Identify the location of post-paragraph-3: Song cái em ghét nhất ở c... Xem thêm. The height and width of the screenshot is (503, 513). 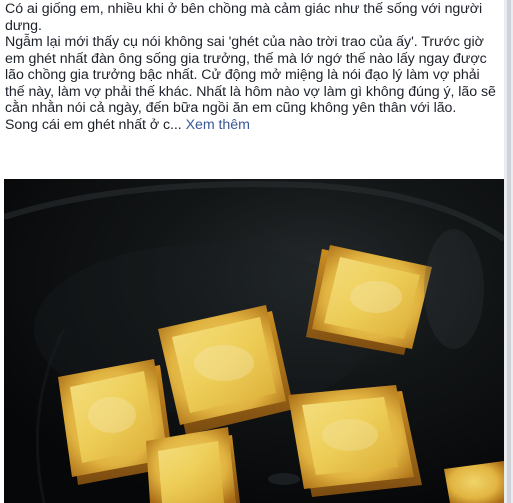
(252, 125).